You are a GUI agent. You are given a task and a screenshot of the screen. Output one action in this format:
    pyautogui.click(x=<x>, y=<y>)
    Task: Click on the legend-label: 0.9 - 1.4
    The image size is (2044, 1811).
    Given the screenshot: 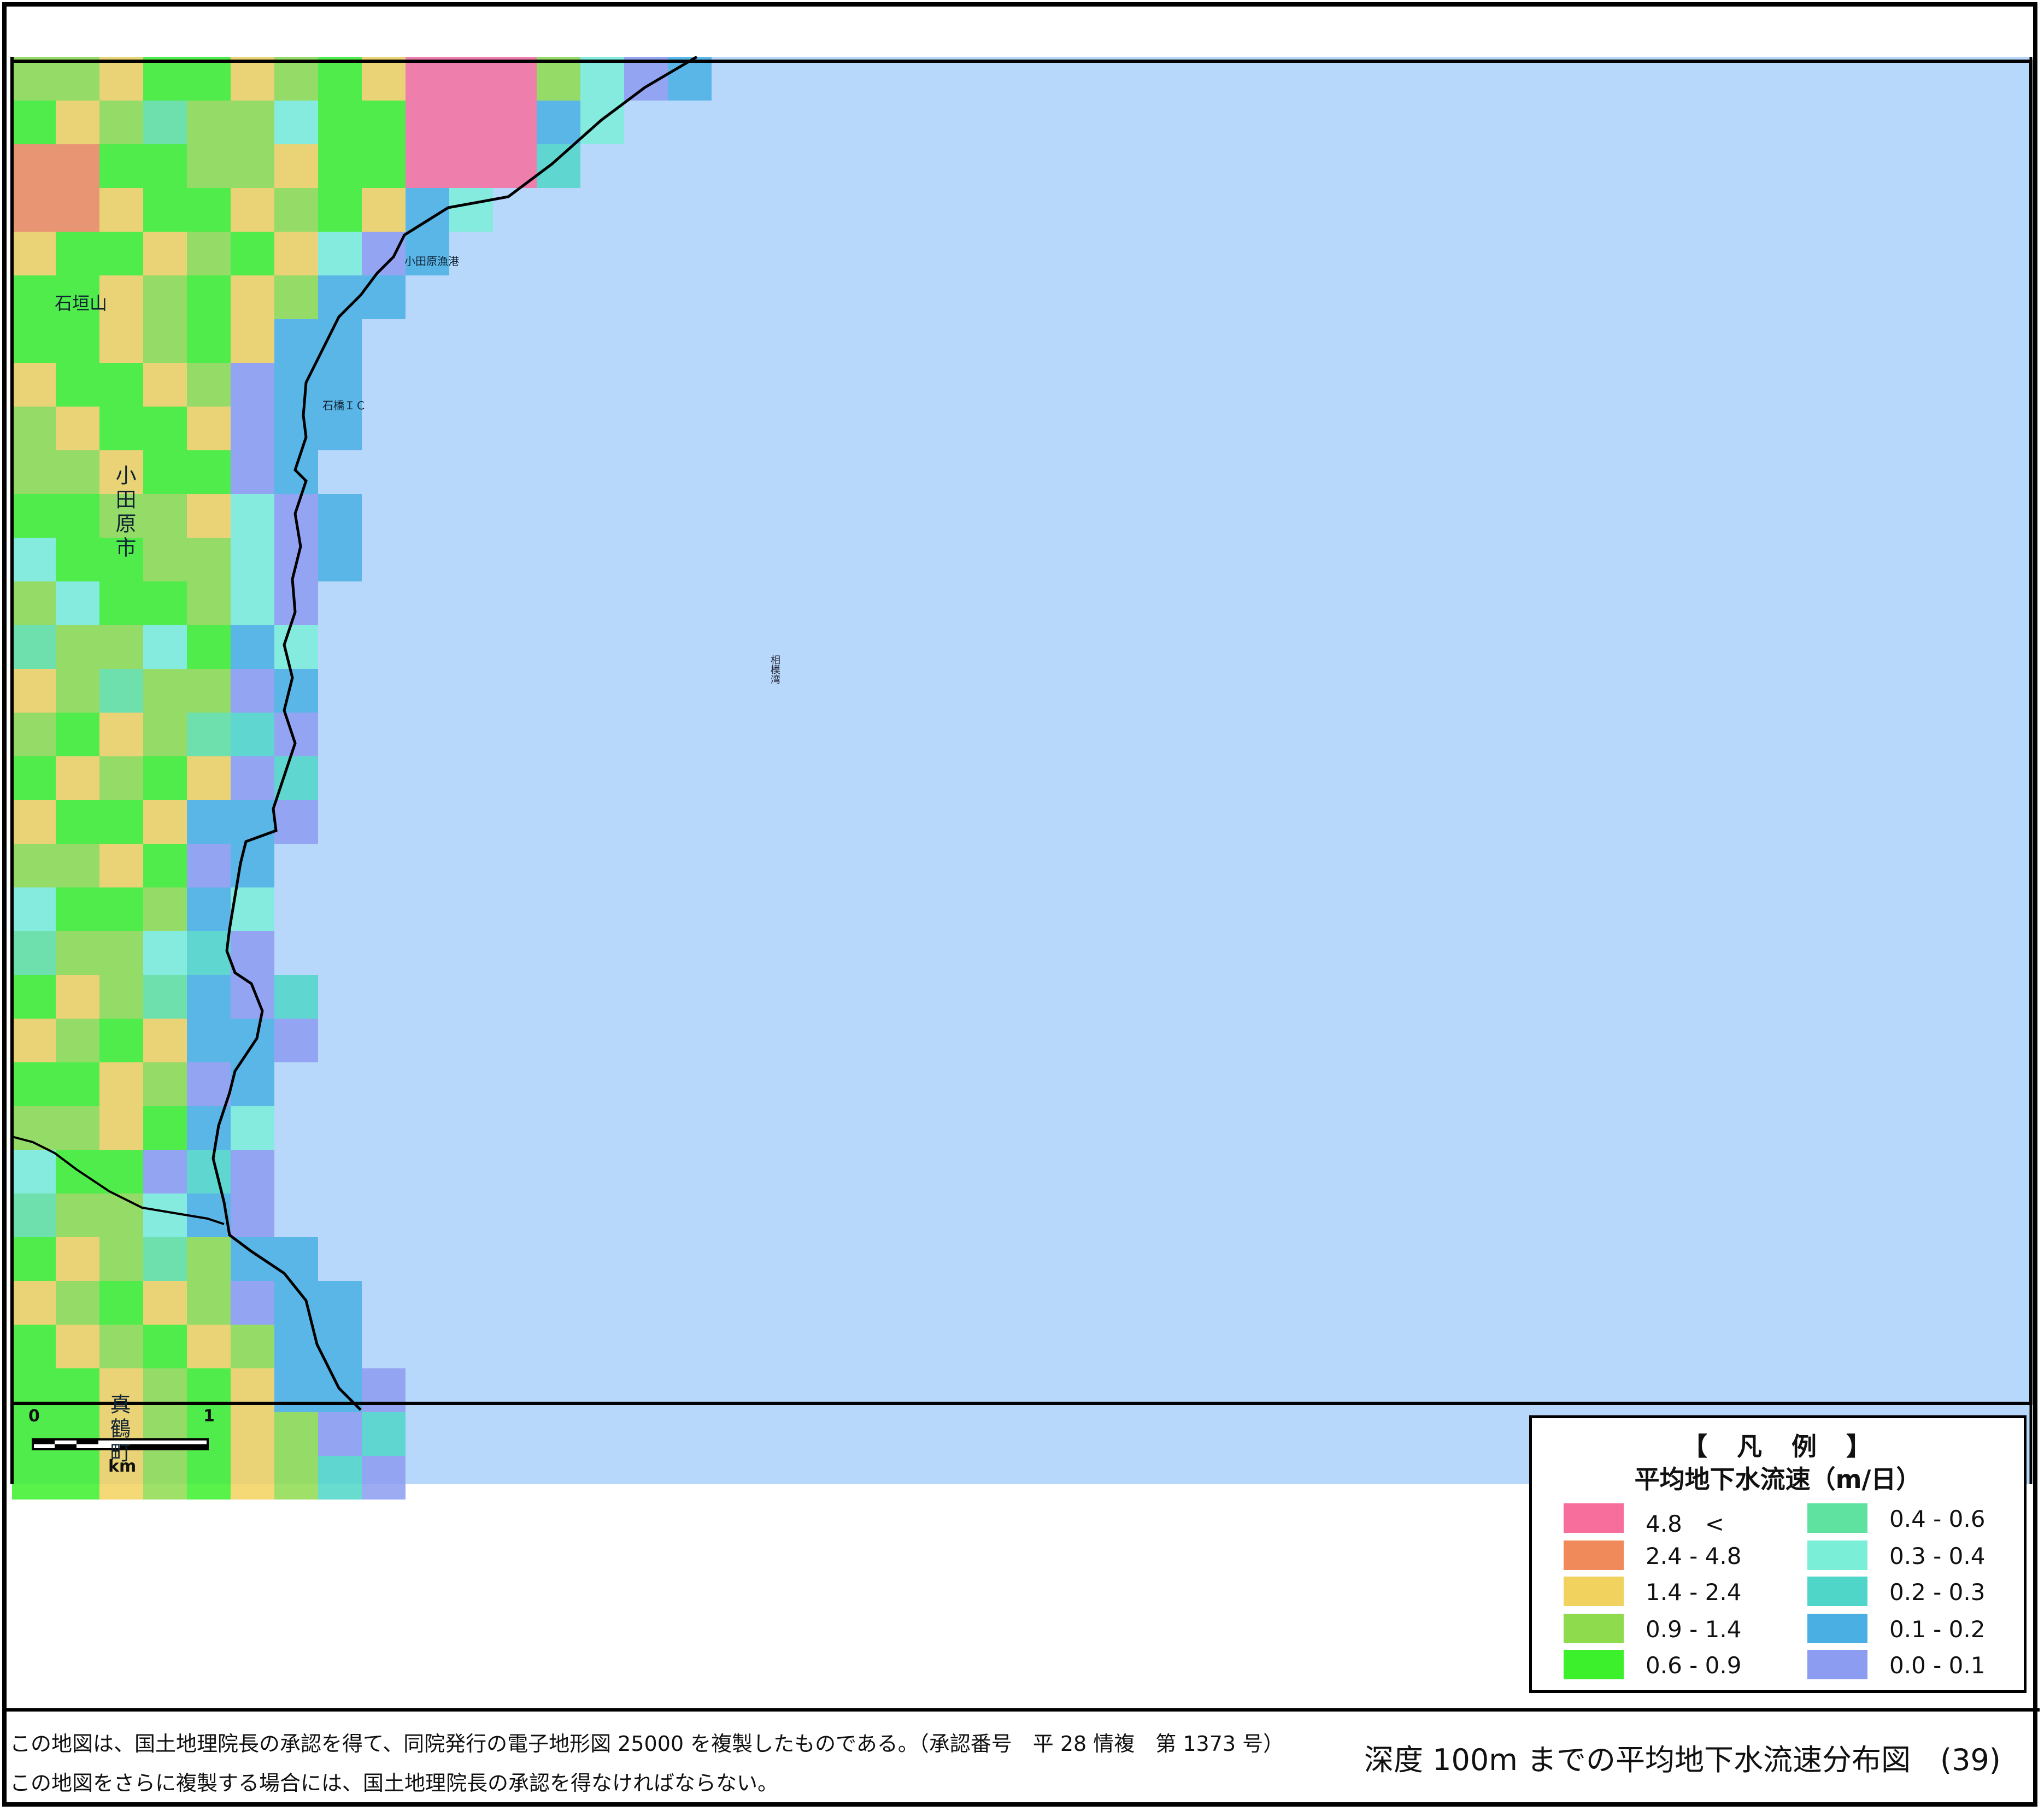 What is the action you would take?
    pyautogui.click(x=1694, y=1629)
    